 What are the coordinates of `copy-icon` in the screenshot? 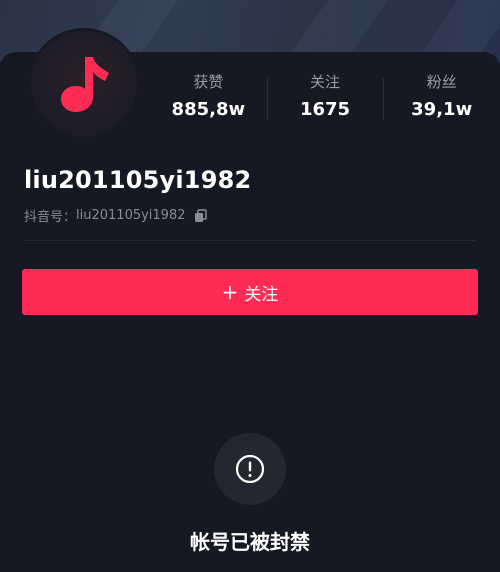 It's located at (201, 215).